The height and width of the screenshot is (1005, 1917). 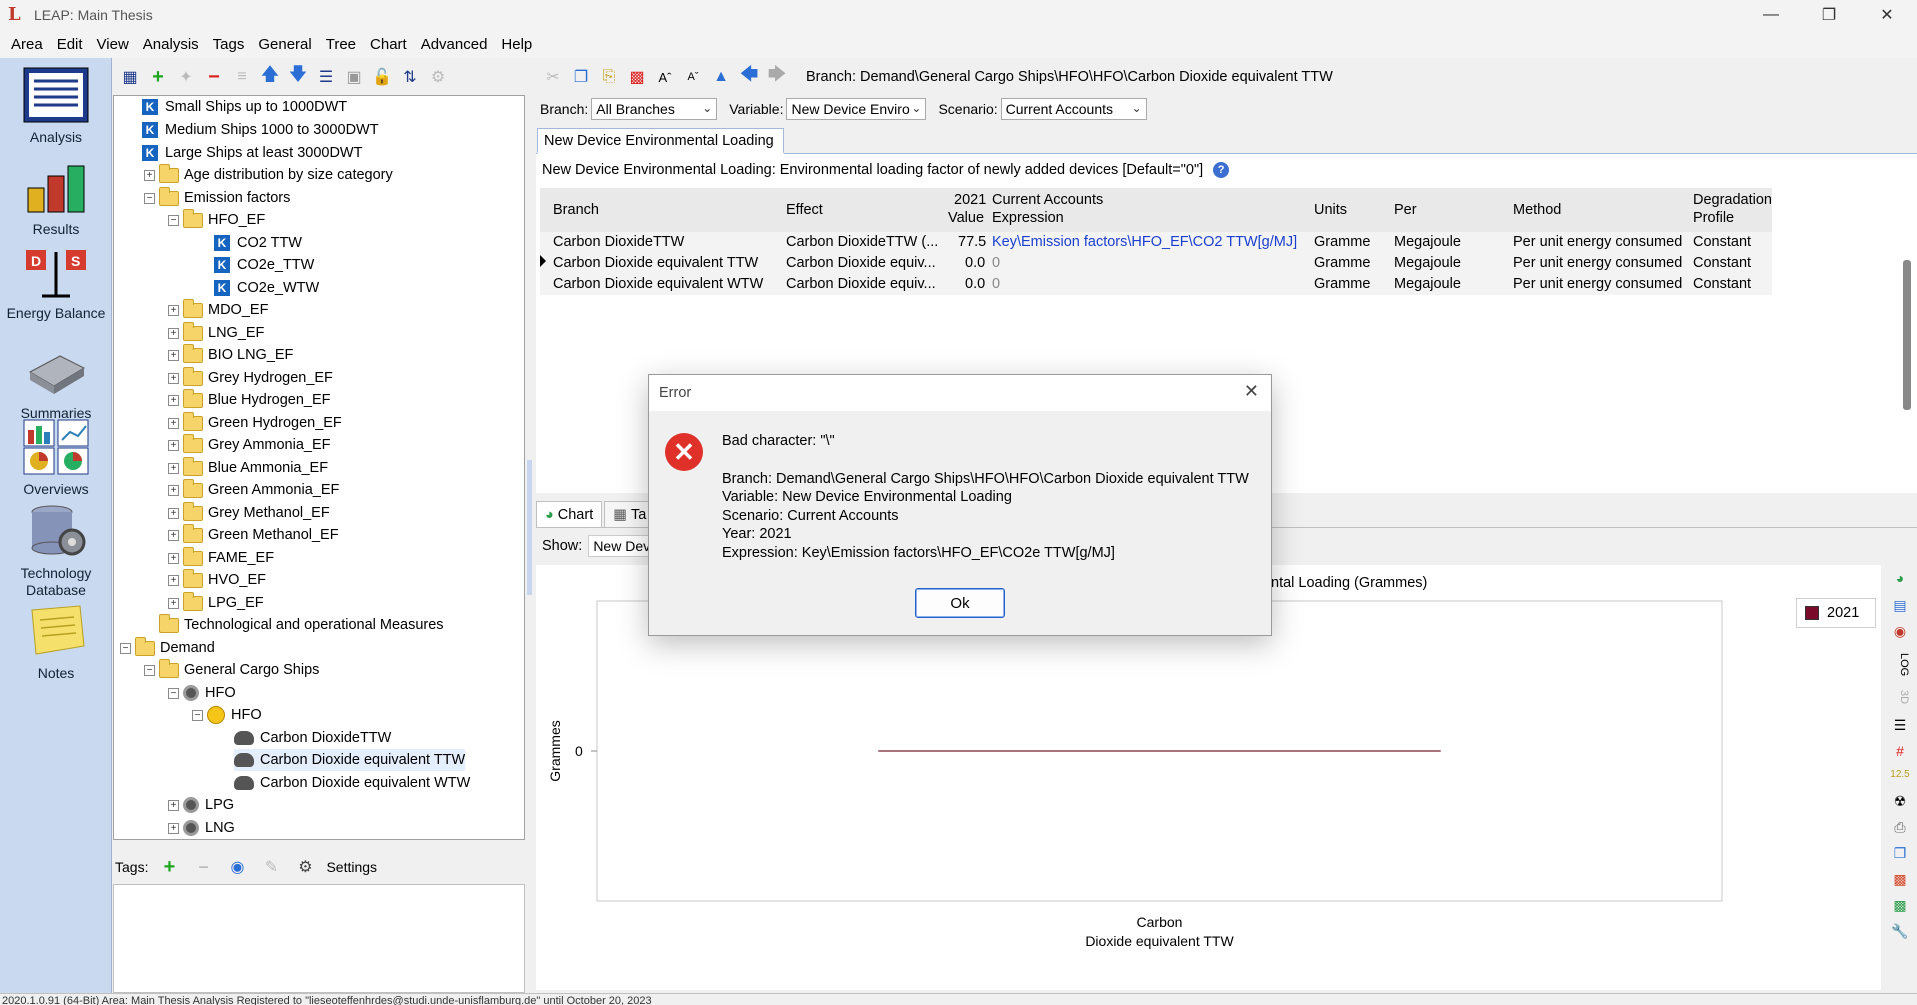 I want to click on move-up-icon: 🡅, so click(x=270, y=76).